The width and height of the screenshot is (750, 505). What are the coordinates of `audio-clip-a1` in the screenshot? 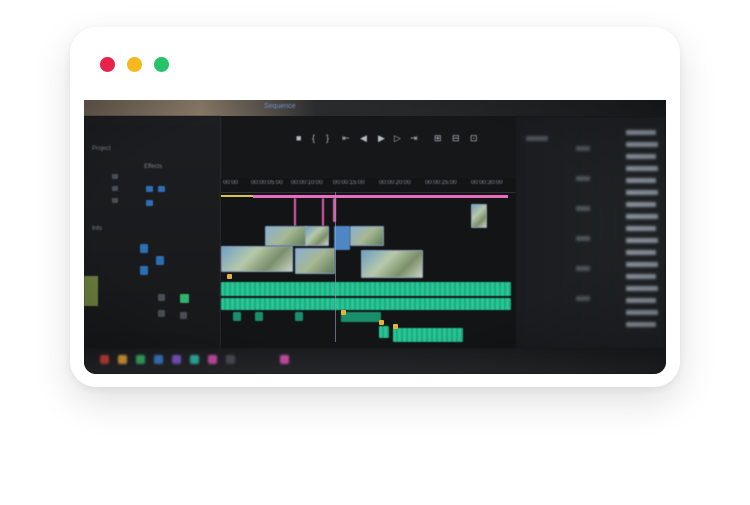 It's located at (366, 289).